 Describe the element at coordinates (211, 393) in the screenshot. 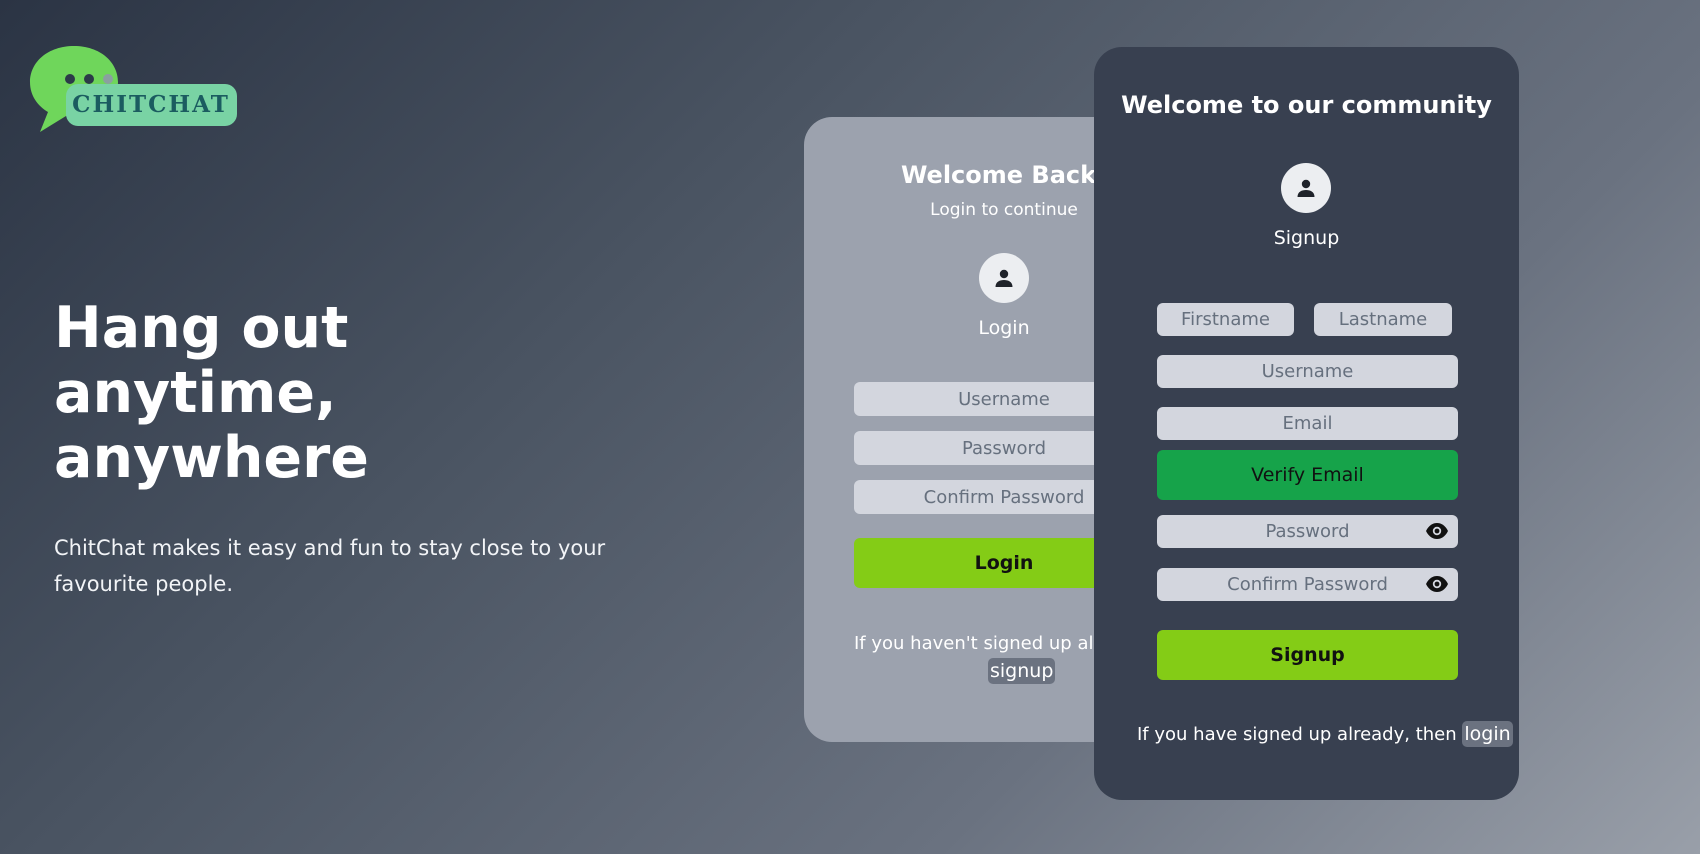

I see `hero-title: Hang out anytime, anywhere` at that location.